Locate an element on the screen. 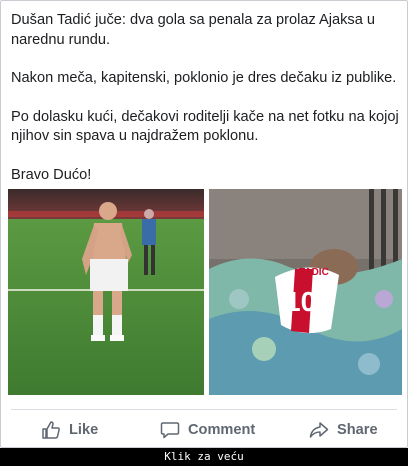 The height and width of the screenshot is (466, 408). post-actions: Like Comment Share is located at coordinates (204, 430).